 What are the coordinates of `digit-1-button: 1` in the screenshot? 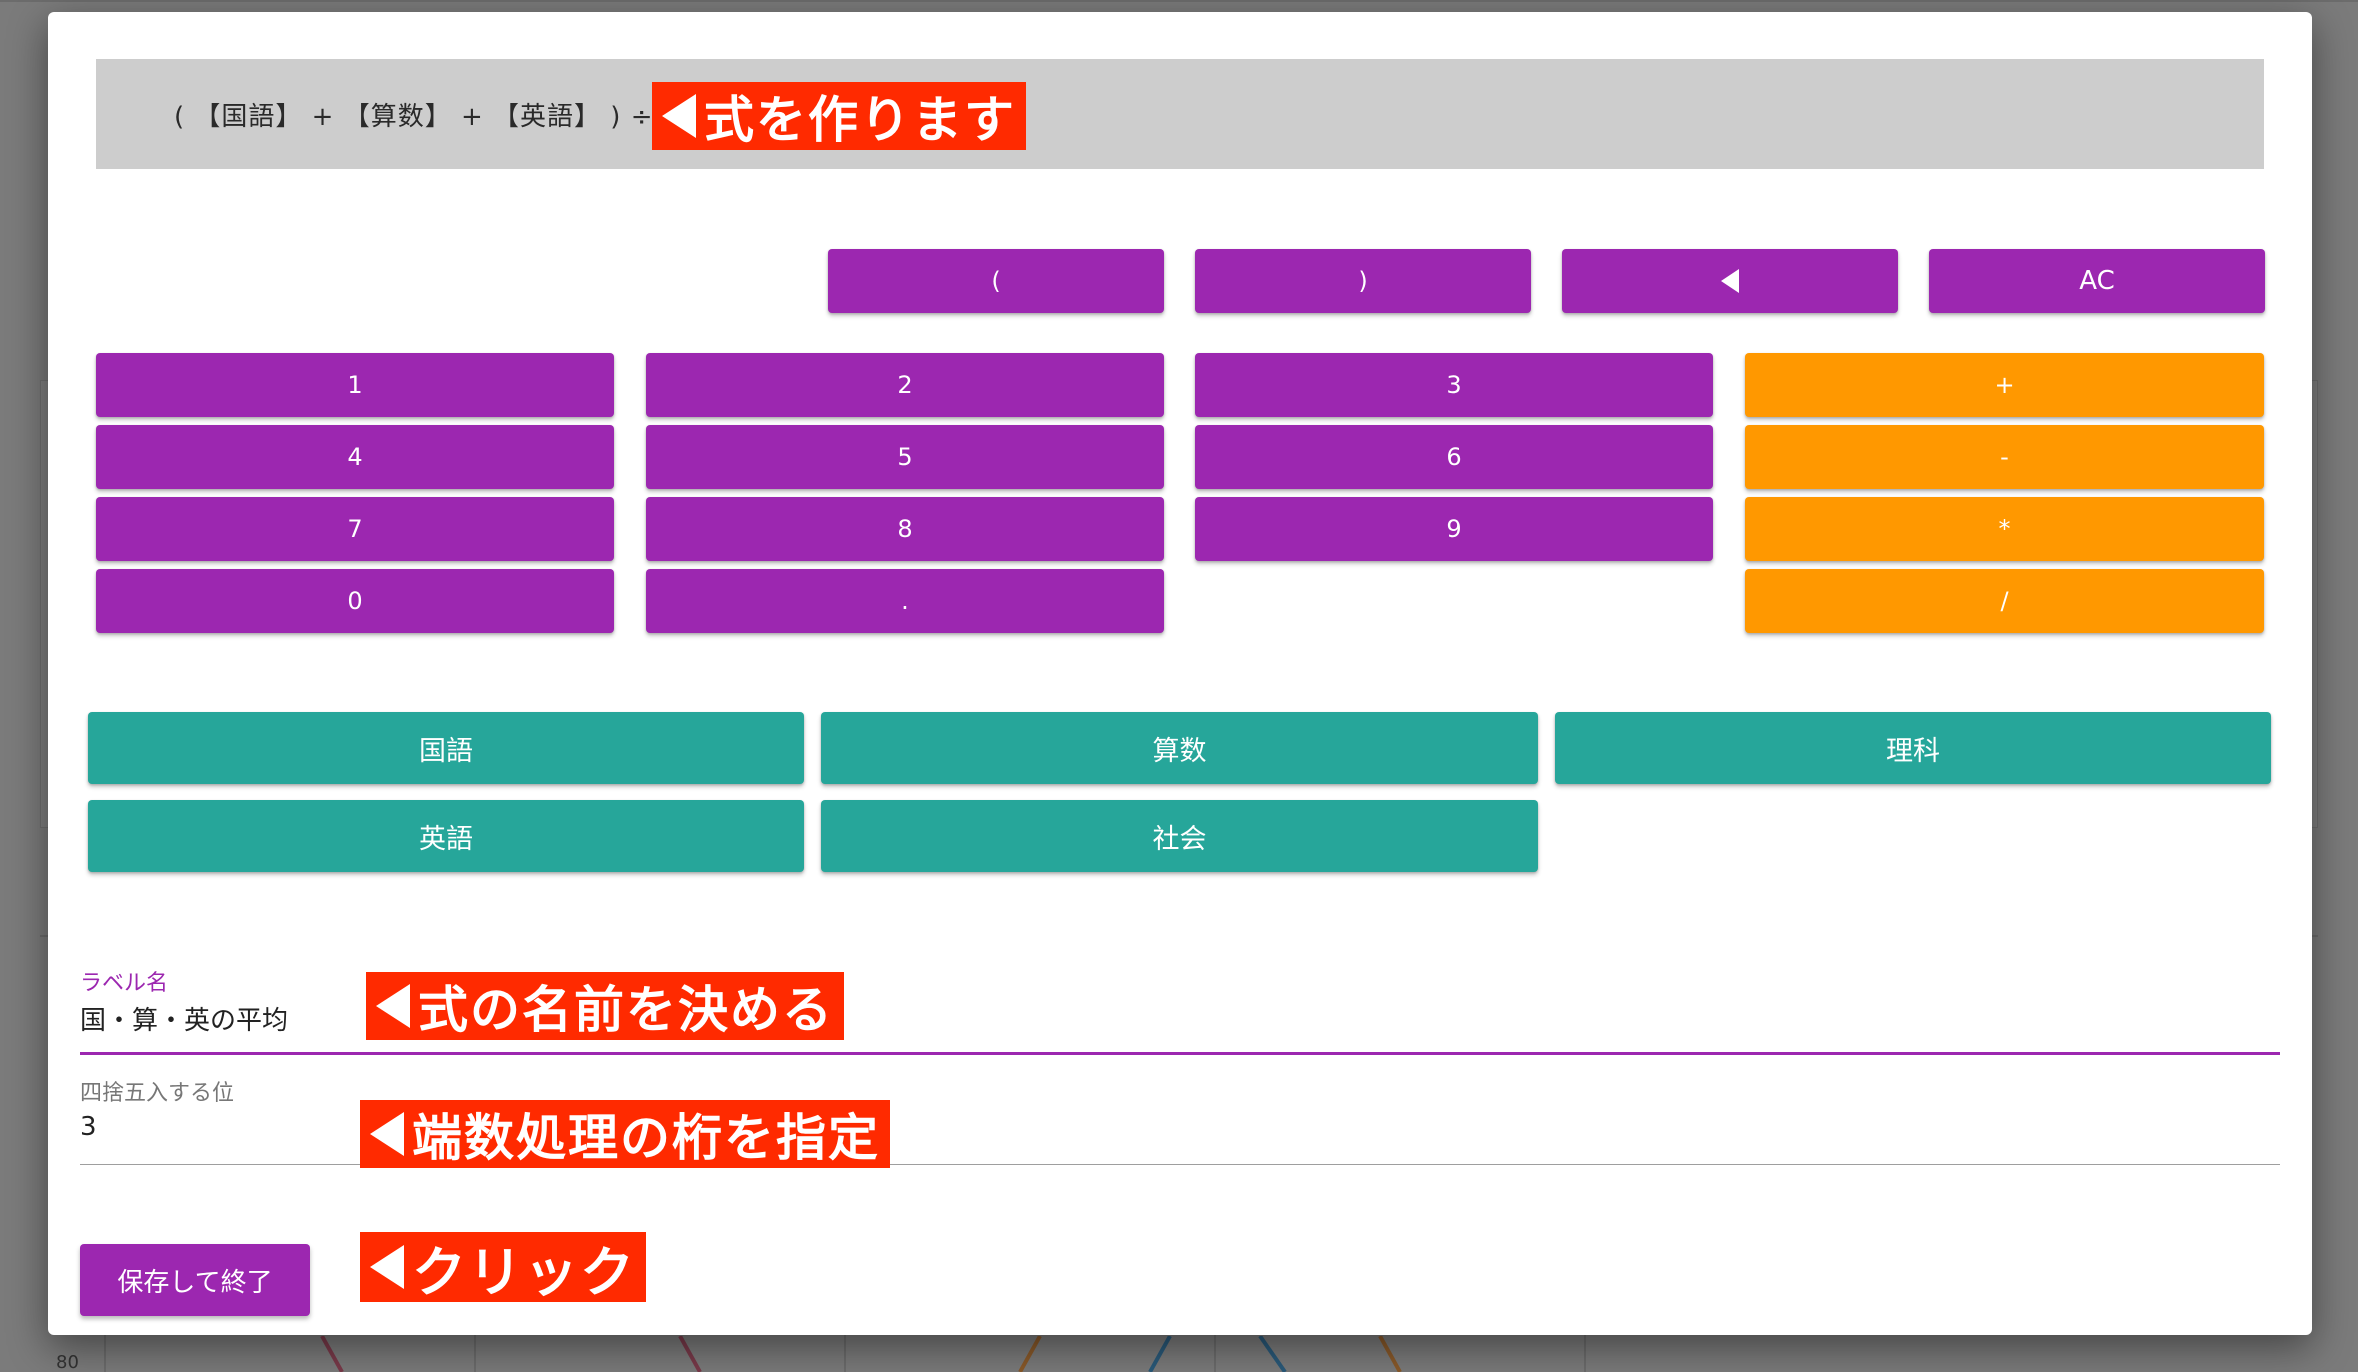 It's located at (355, 385).